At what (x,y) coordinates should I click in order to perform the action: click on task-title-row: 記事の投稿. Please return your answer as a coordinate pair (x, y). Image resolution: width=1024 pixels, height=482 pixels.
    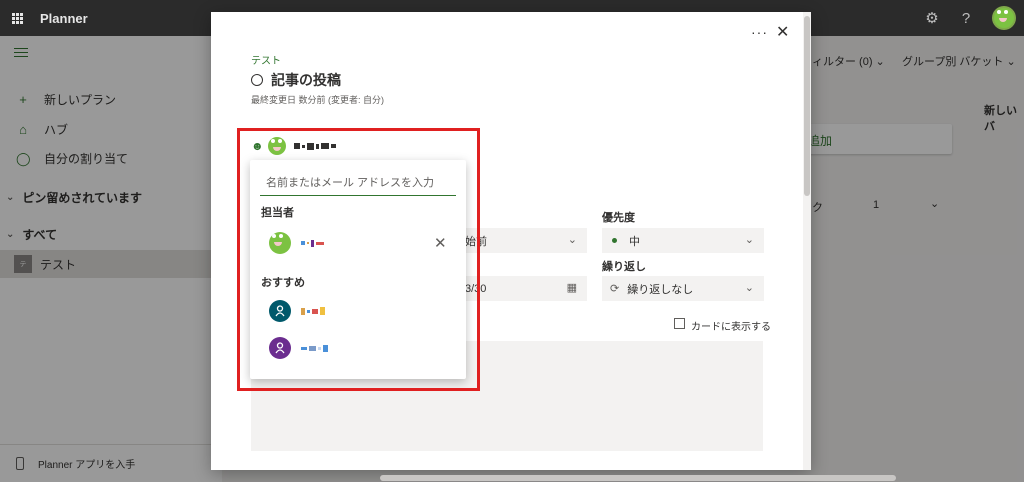
    Looking at the image, I should click on (296, 80).